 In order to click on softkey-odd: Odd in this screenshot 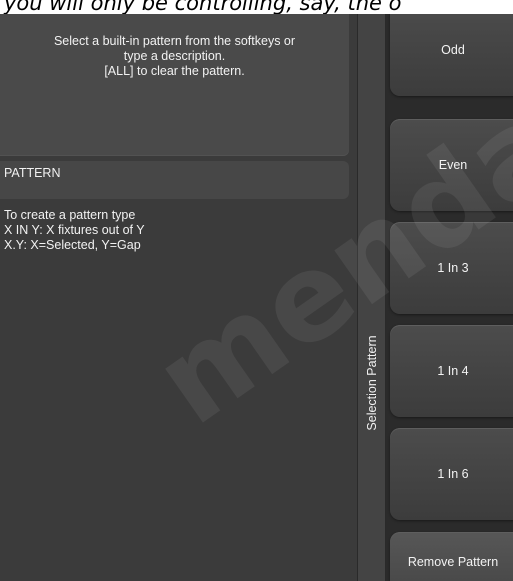, I will do `click(451, 55)`.